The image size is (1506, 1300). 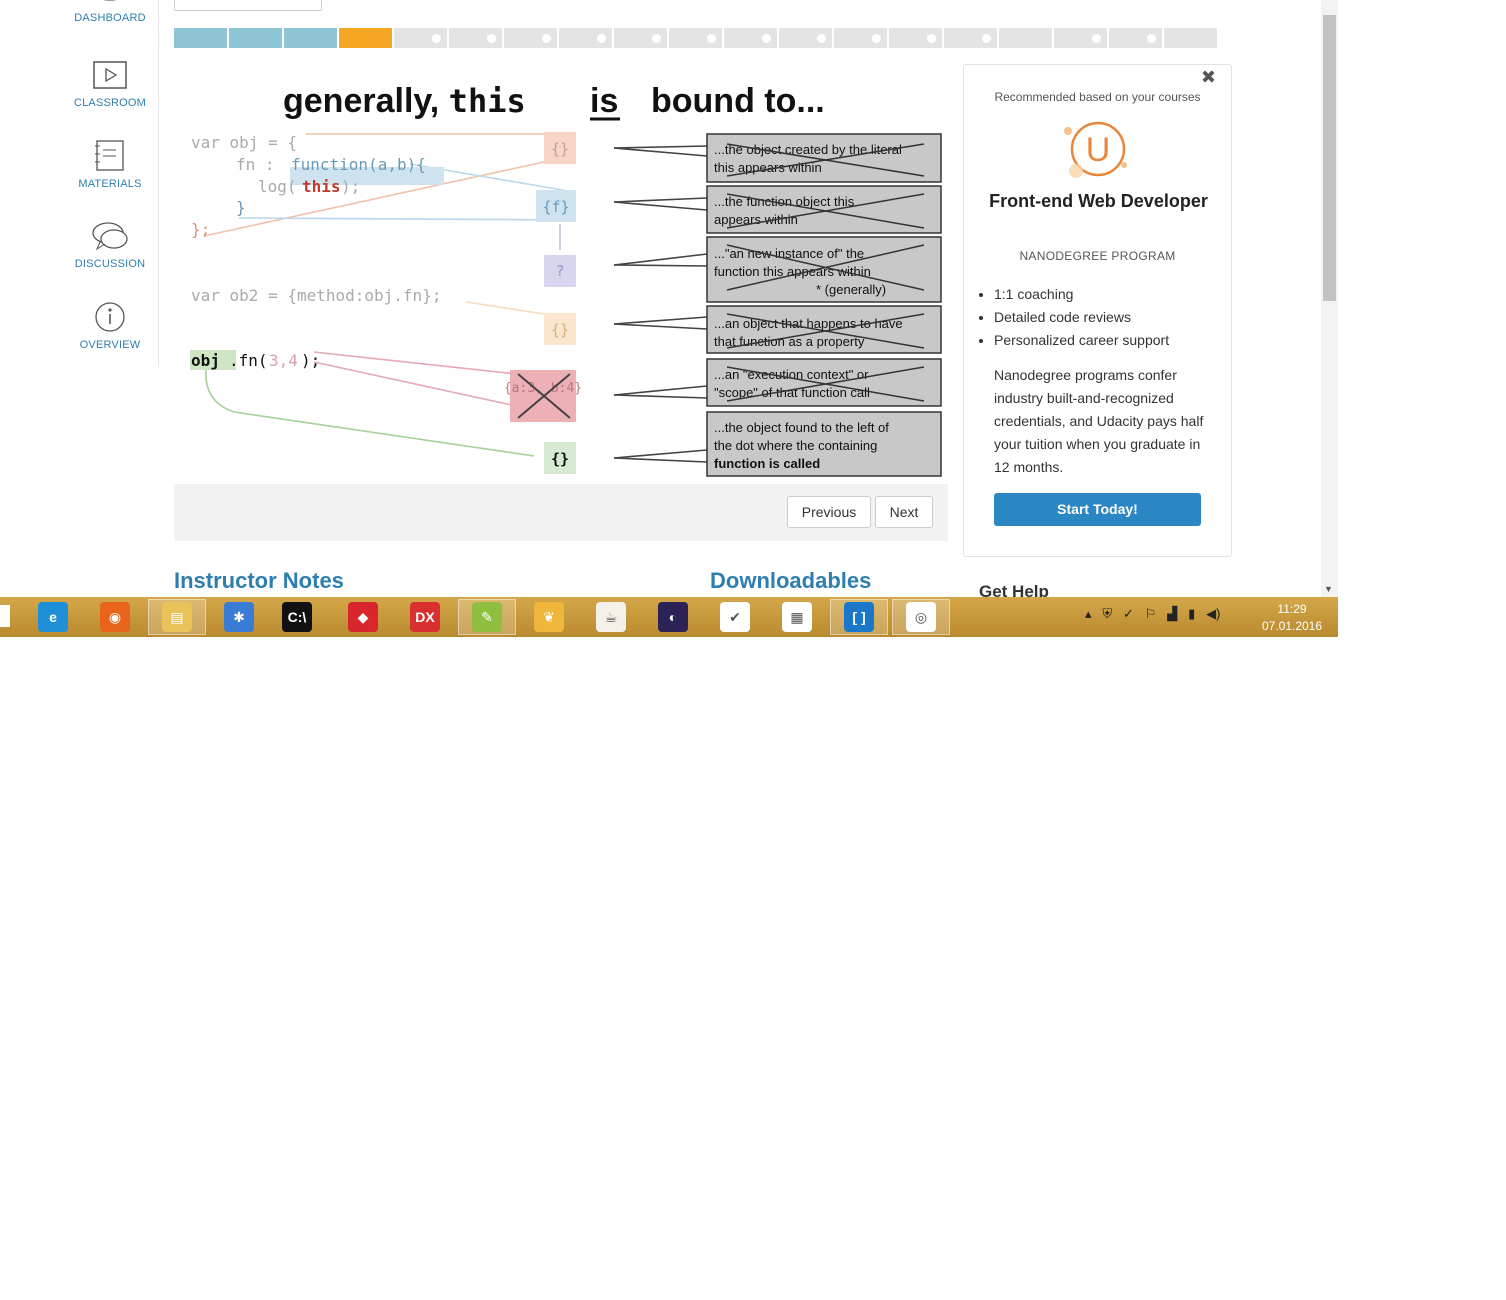 What do you see at coordinates (1097, 97) in the screenshot?
I see `recommendation-caption: Recommended based on your courses` at bounding box center [1097, 97].